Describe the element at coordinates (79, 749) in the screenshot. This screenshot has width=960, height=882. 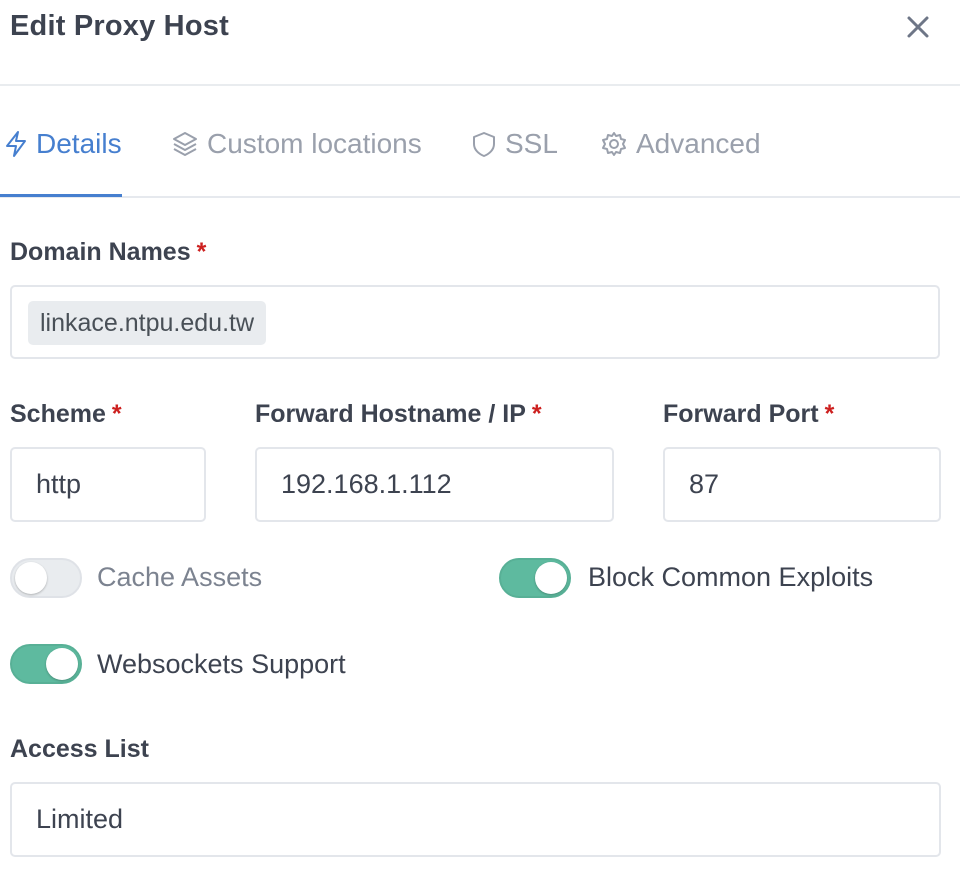
I see `access-list-label: Access List` at that location.